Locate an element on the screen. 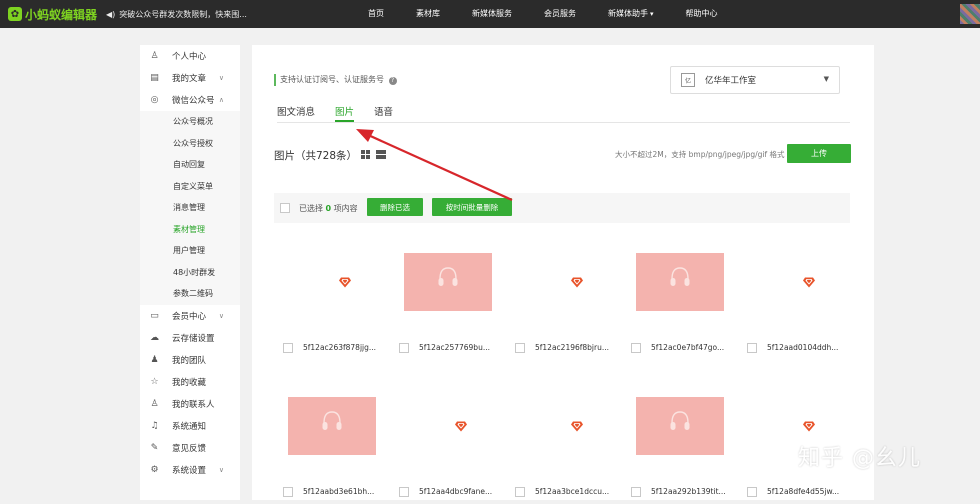  sidebar-item-label: 系统设置 is located at coordinates (189, 470).